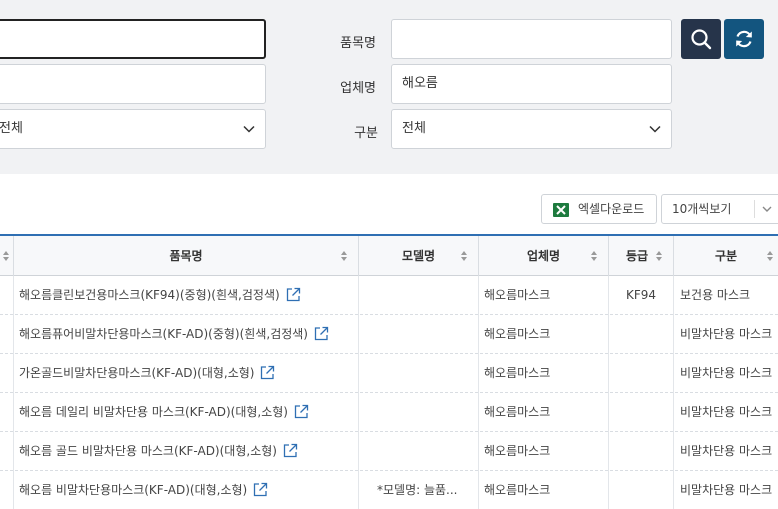  What do you see at coordinates (531, 84) in the screenshot?
I see `company-input: 해오름` at bounding box center [531, 84].